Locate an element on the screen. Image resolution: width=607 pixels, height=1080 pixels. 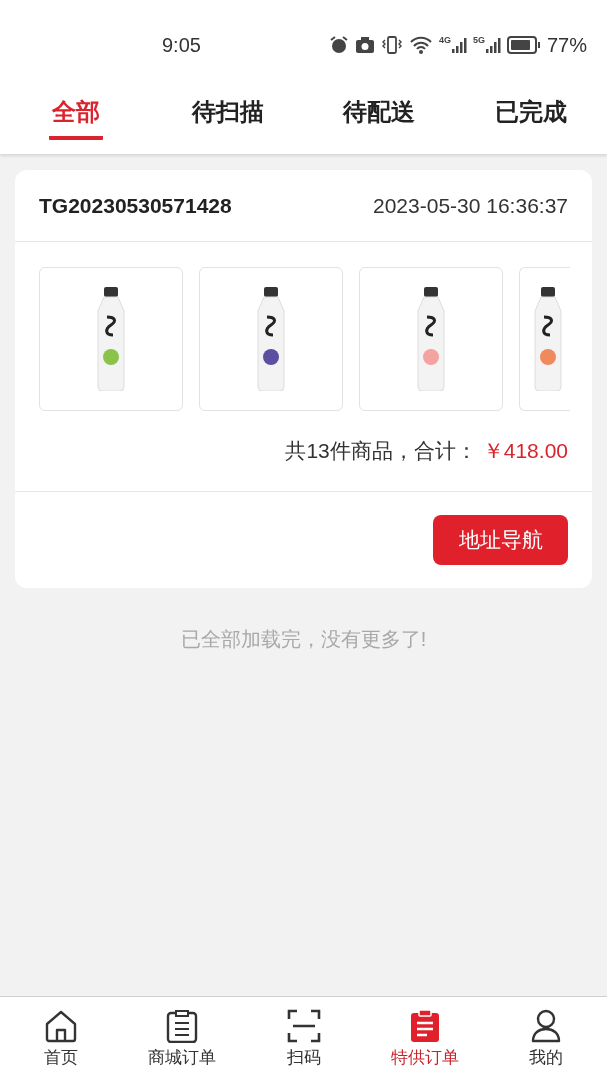
scan-icon is located at coordinates (303, 1026).